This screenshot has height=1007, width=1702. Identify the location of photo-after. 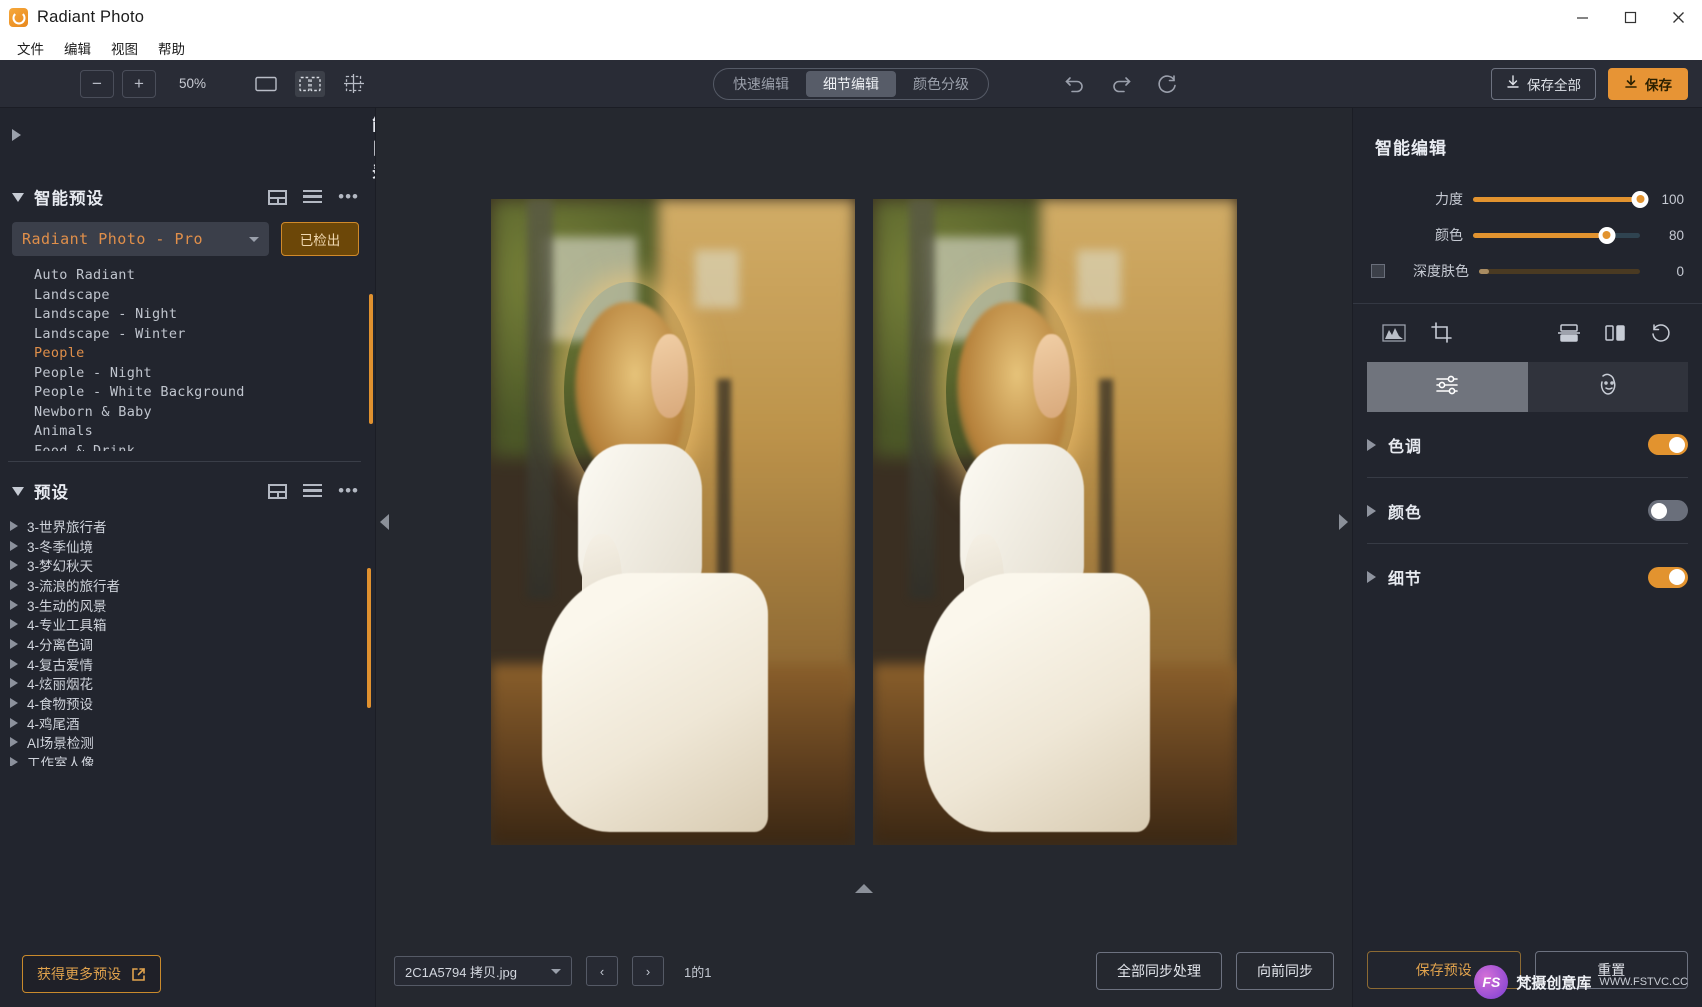
(1055, 521).